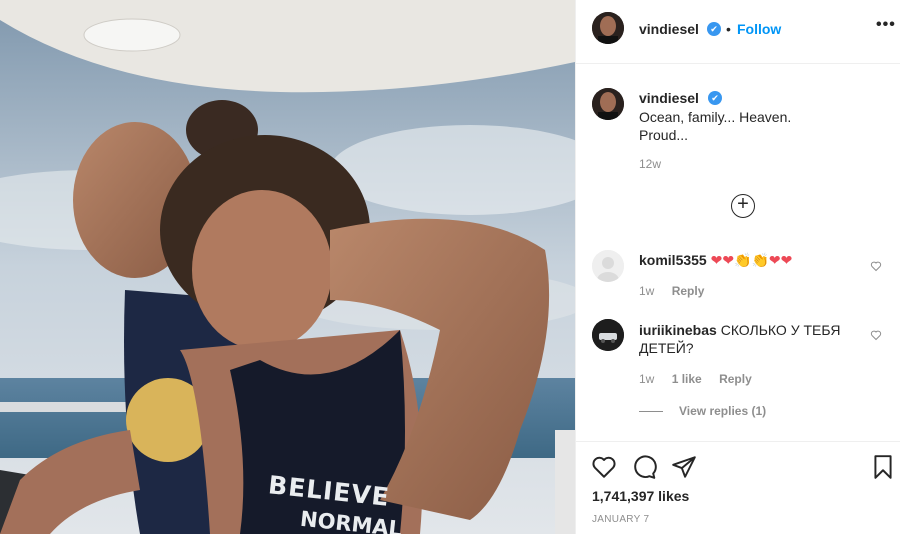 This screenshot has height=534, width=900. I want to click on post-header: vindiesel ✔ • Follow •••, so click(738, 32).